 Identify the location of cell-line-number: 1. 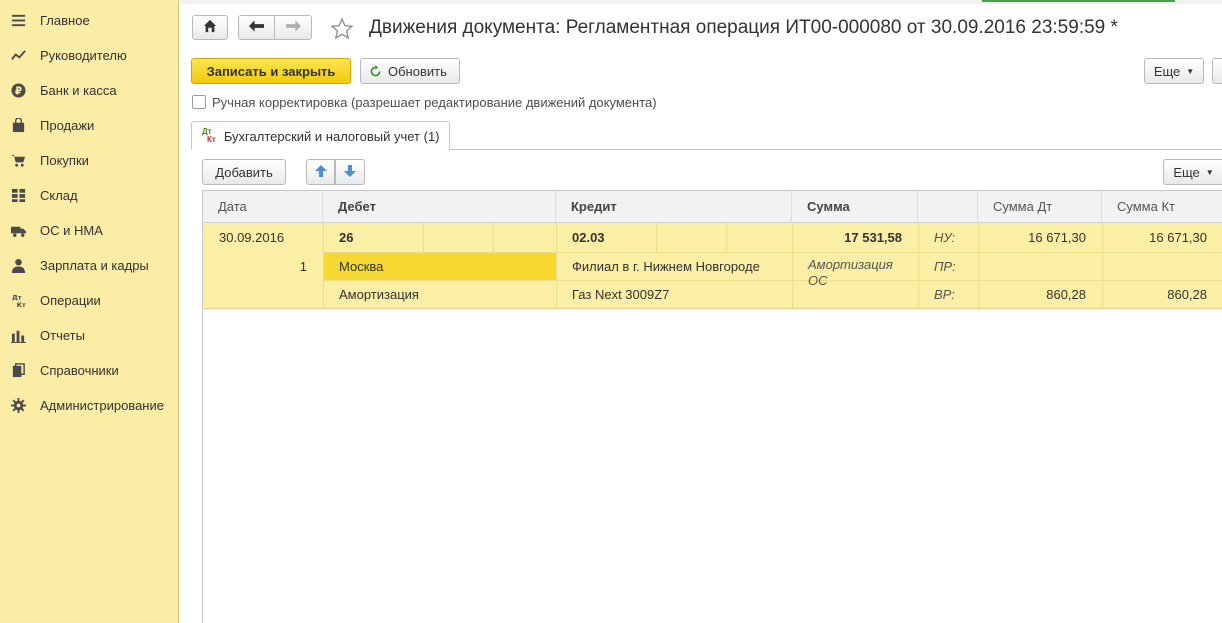
(303, 266).